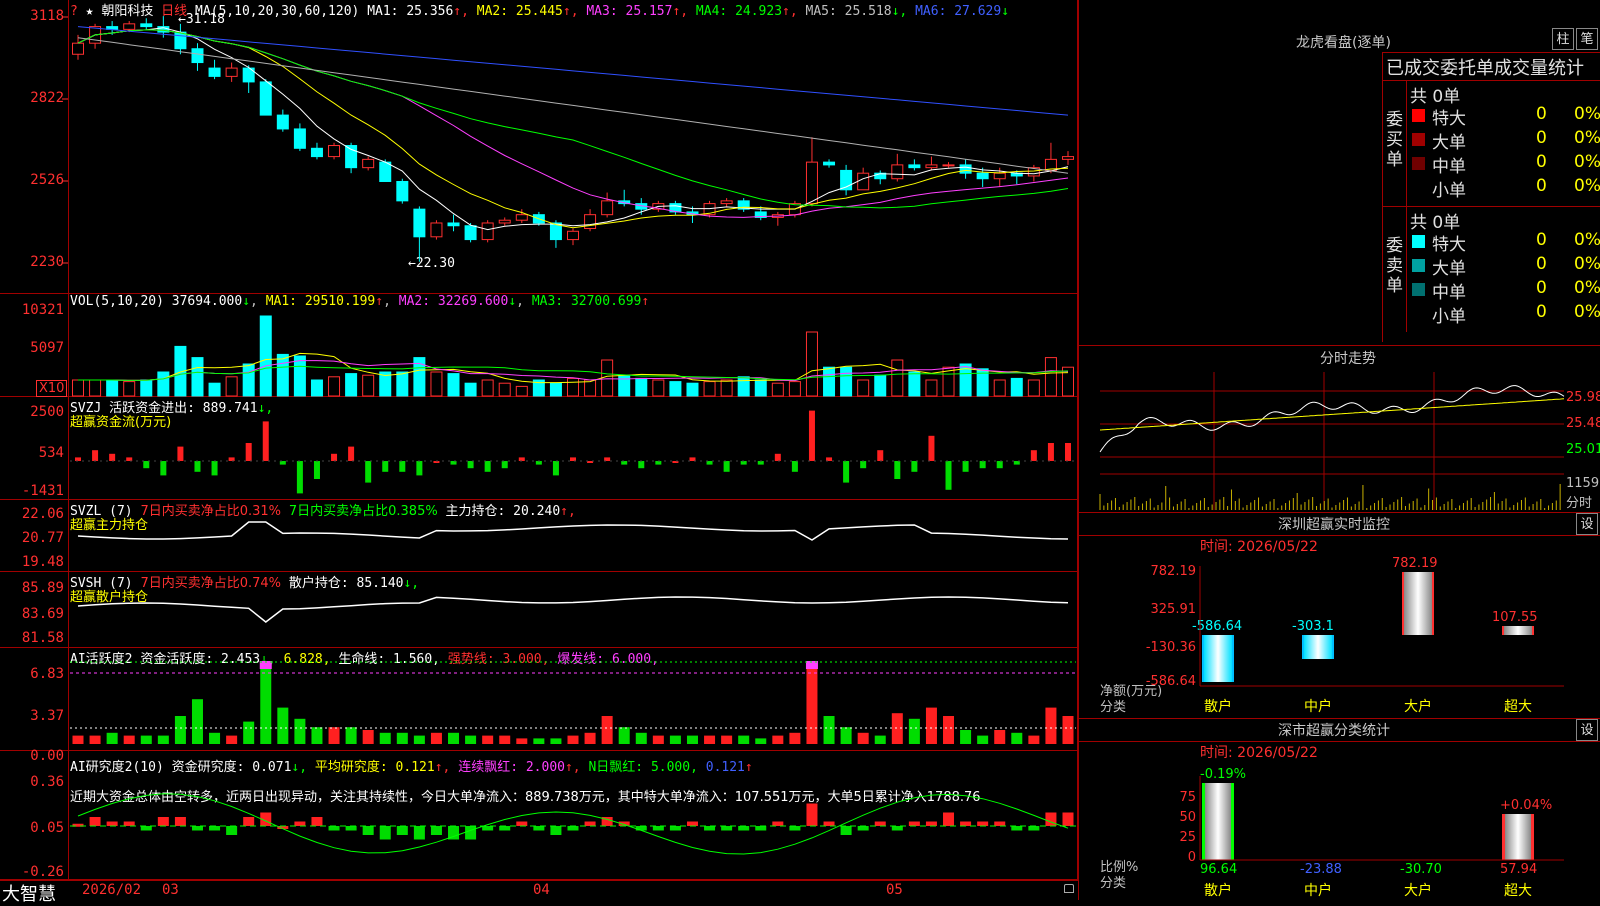 This screenshot has width=1600, height=906. I want to click on classify-settings-button: 设, so click(1587, 730).